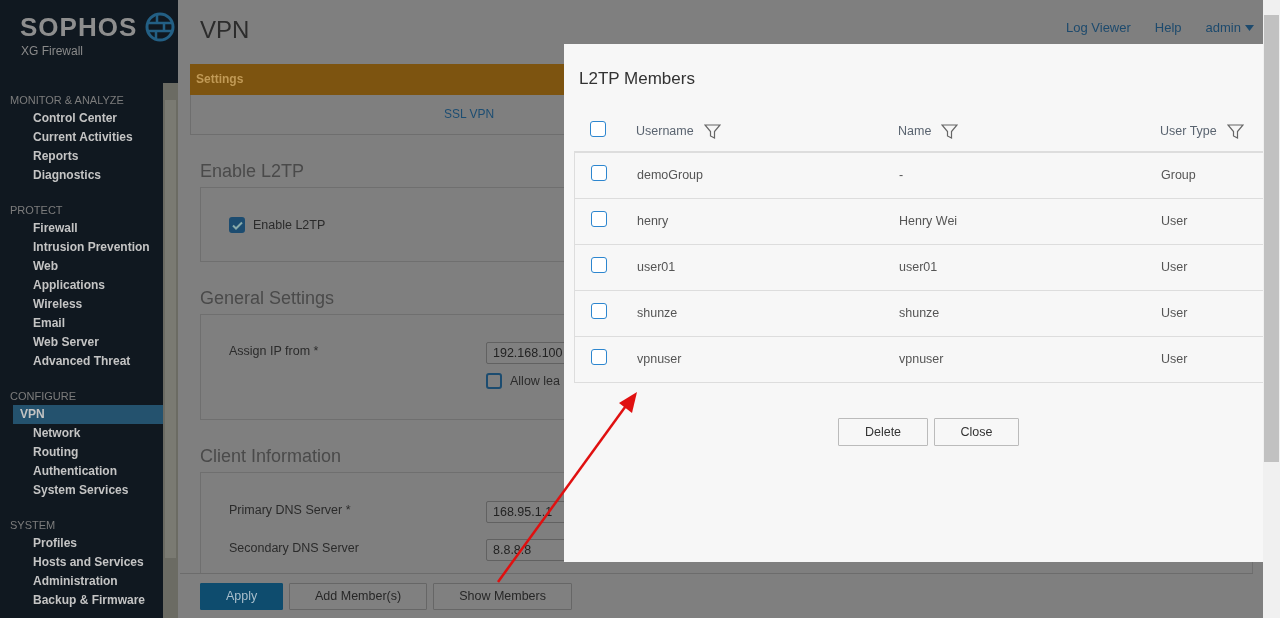  What do you see at coordinates (88, 175) in the screenshot?
I see `sidebar-item: Diagnostics` at bounding box center [88, 175].